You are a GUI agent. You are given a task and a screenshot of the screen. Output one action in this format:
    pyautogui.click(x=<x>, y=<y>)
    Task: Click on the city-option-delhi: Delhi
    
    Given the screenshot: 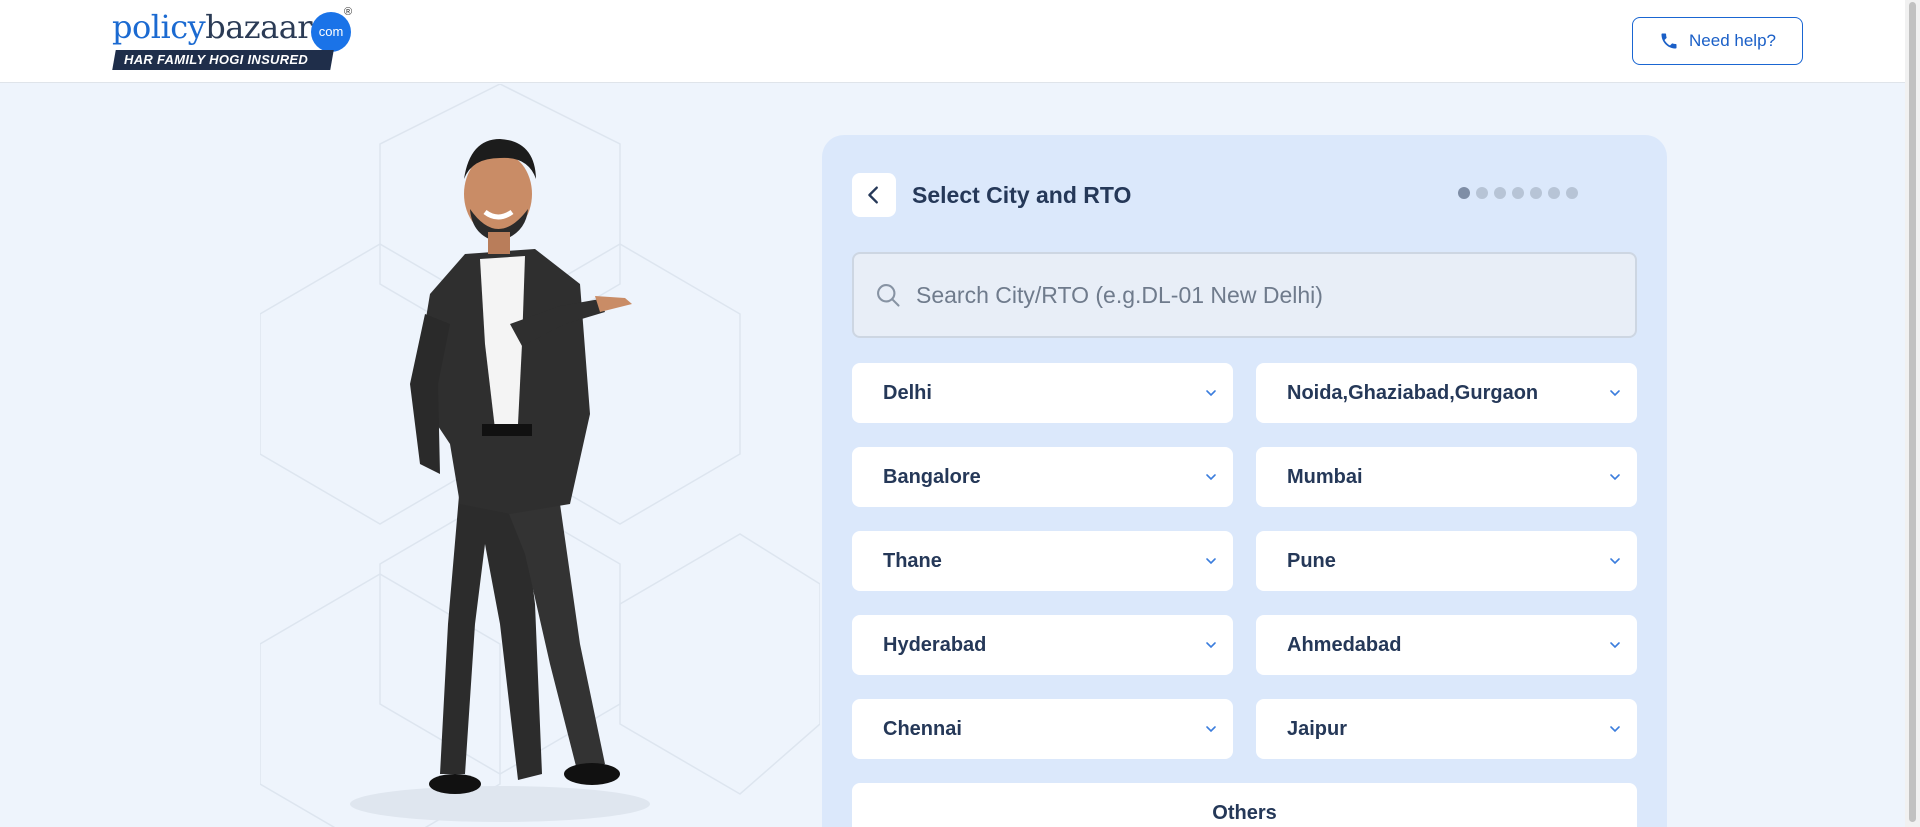 What is the action you would take?
    pyautogui.click(x=1042, y=393)
    